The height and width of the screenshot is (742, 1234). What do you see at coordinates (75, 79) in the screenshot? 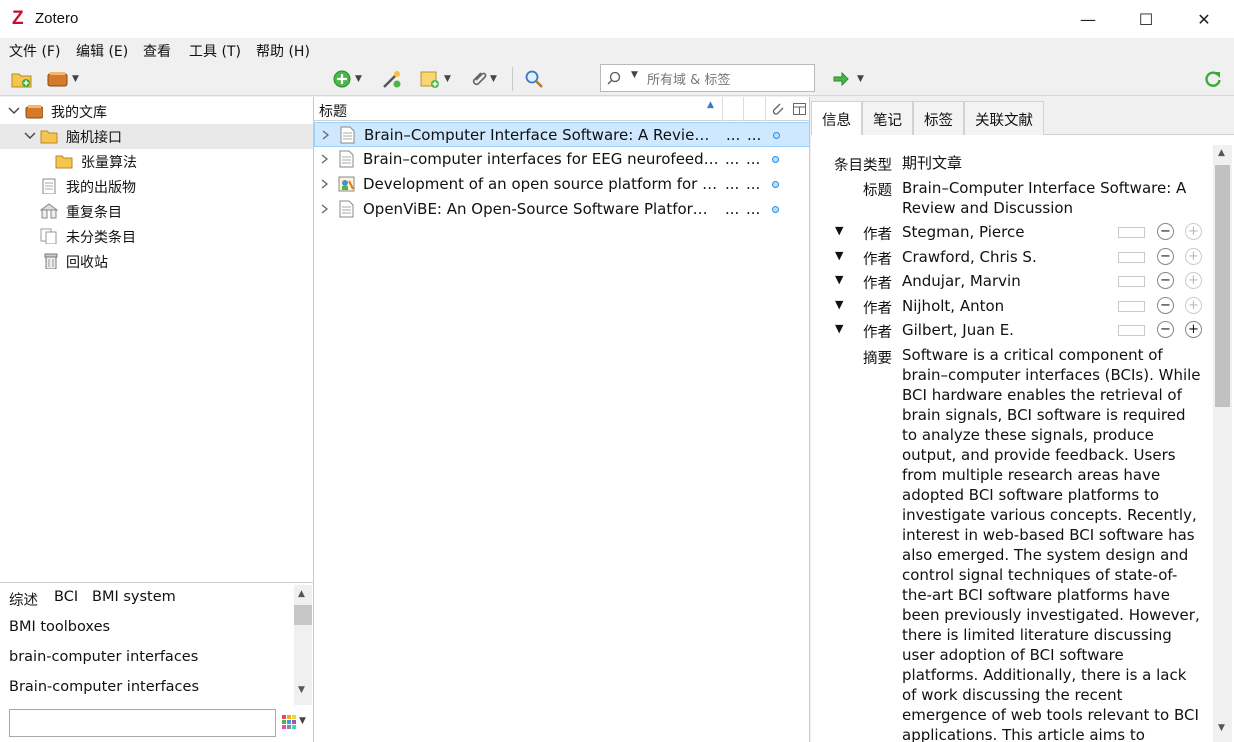
I see `dropdown-caret-icon: ▼` at bounding box center [75, 79].